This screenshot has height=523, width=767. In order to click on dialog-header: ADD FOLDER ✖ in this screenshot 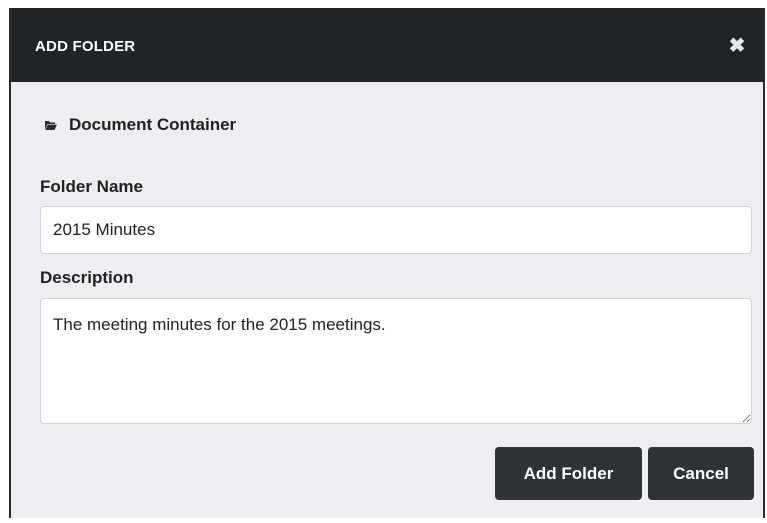, I will do `click(387, 45)`.